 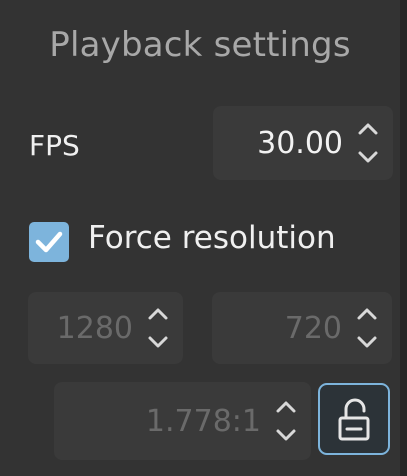 I want to click on checkmark-icon, so click(x=49, y=242).